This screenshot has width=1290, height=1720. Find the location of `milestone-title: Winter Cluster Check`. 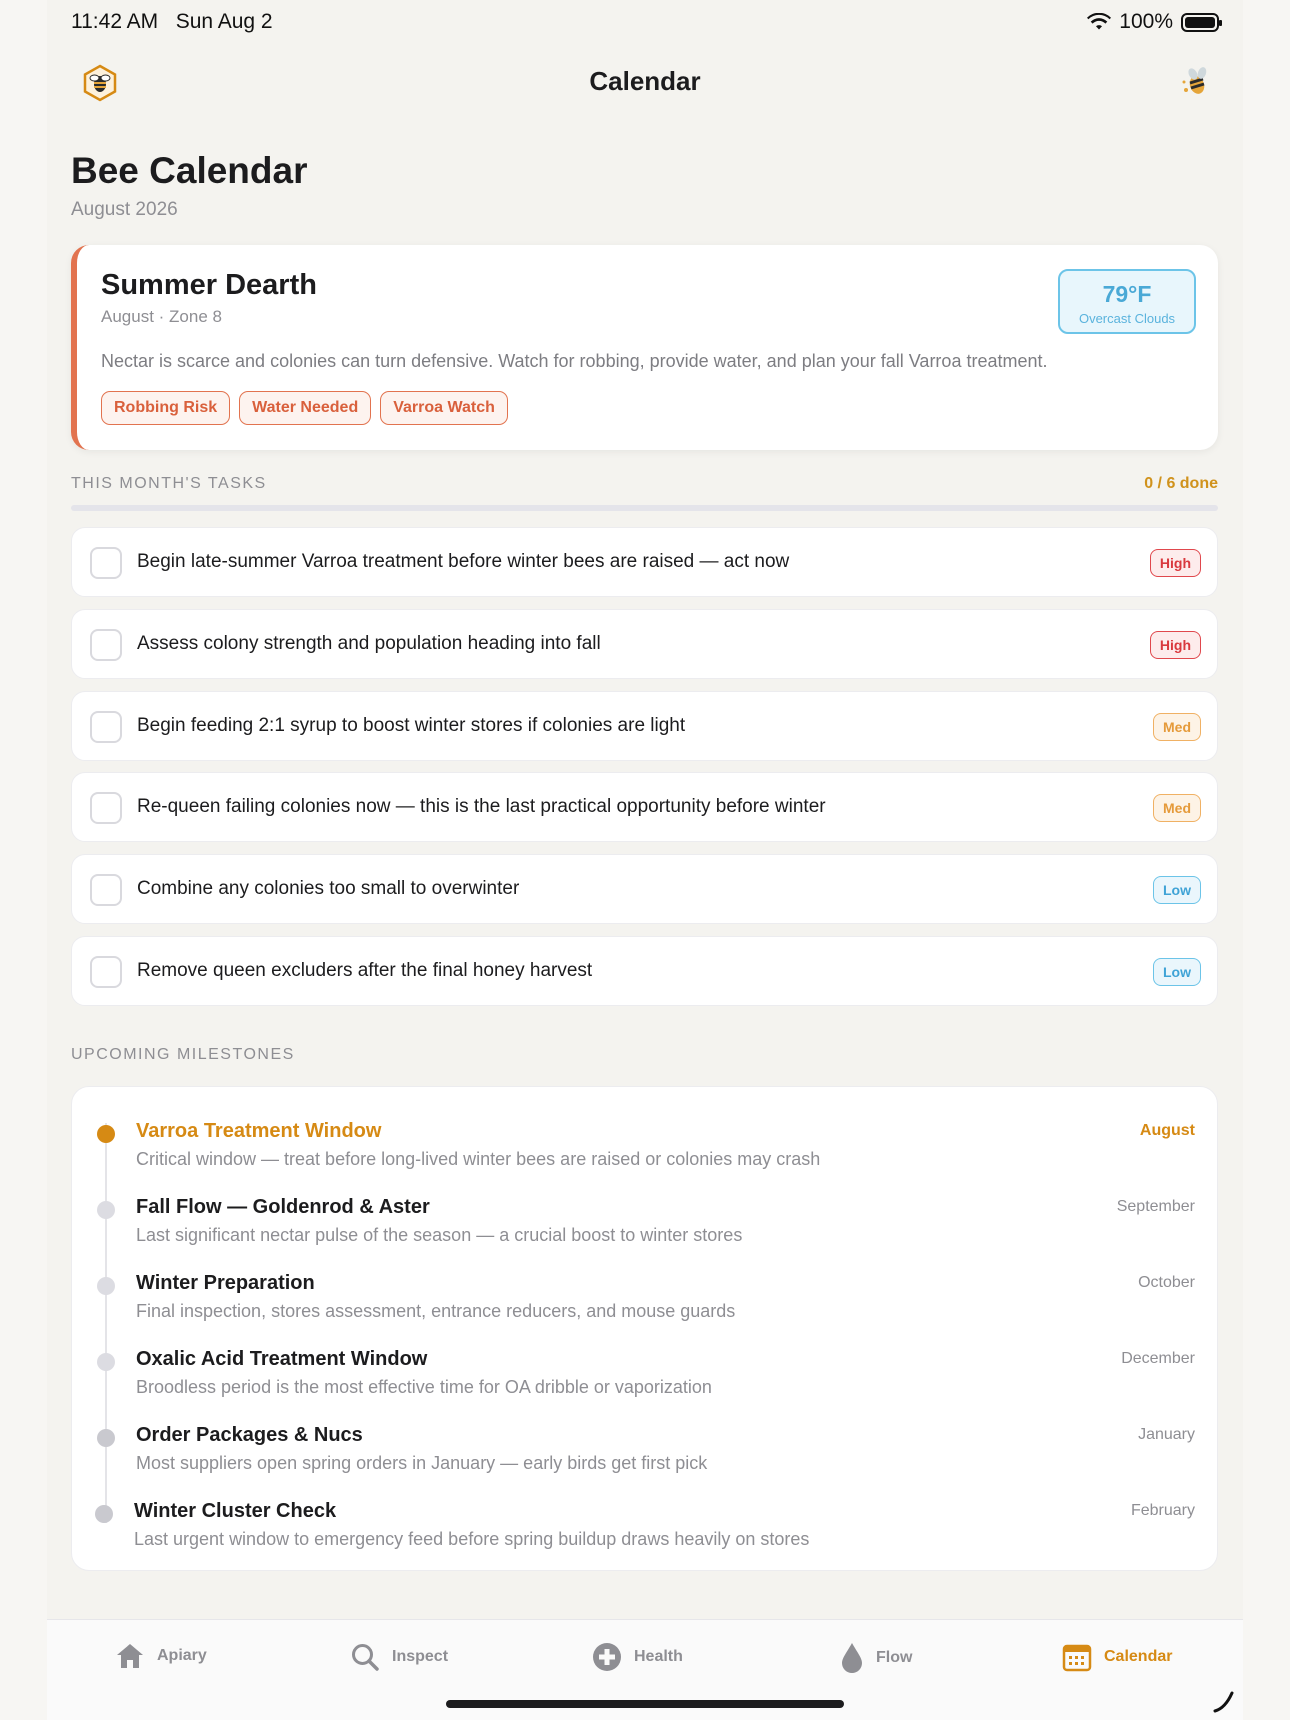

milestone-title: Winter Cluster Check is located at coordinates (235, 1511).